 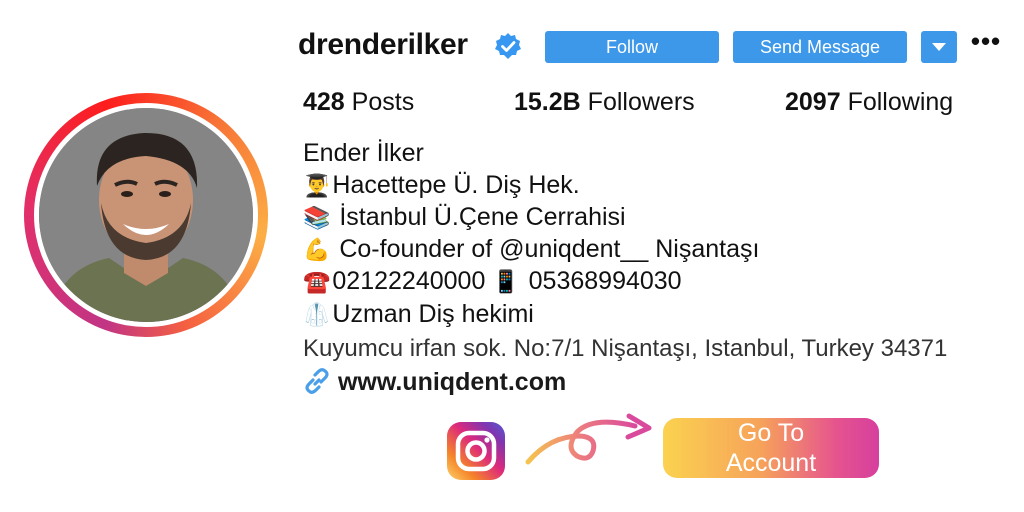 What do you see at coordinates (592, 437) in the screenshot?
I see `curly-arrow-icon` at bounding box center [592, 437].